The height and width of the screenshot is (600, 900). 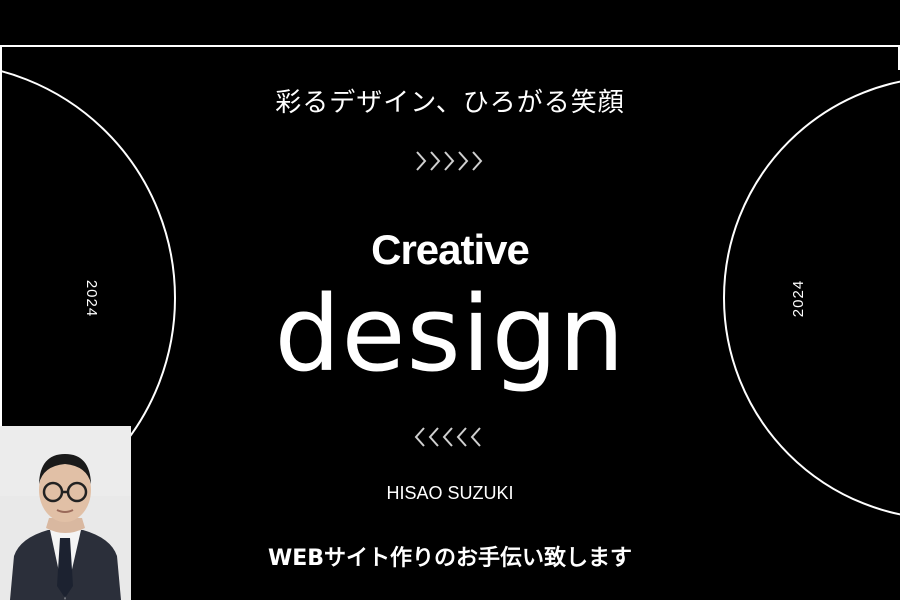 What do you see at coordinates (450, 249) in the screenshot?
I see `title-creative: Creative` at bounding box center [450, 249].